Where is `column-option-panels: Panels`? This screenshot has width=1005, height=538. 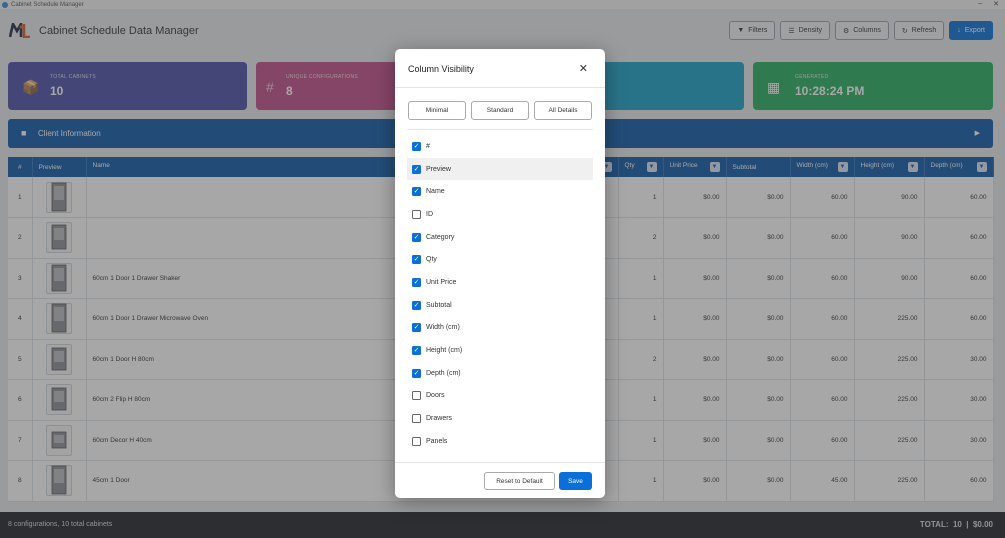 column-option-panels: Panels is located at coordinates (500, 441).